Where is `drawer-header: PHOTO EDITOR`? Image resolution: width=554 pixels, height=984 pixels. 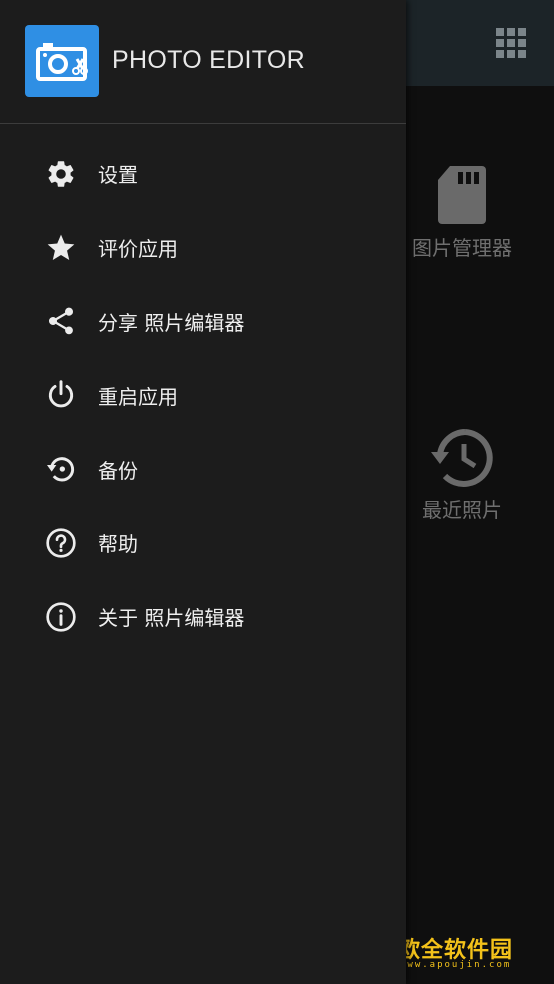
drawer-header: PHOTO EDITOR is located at coordinates (203, 61).